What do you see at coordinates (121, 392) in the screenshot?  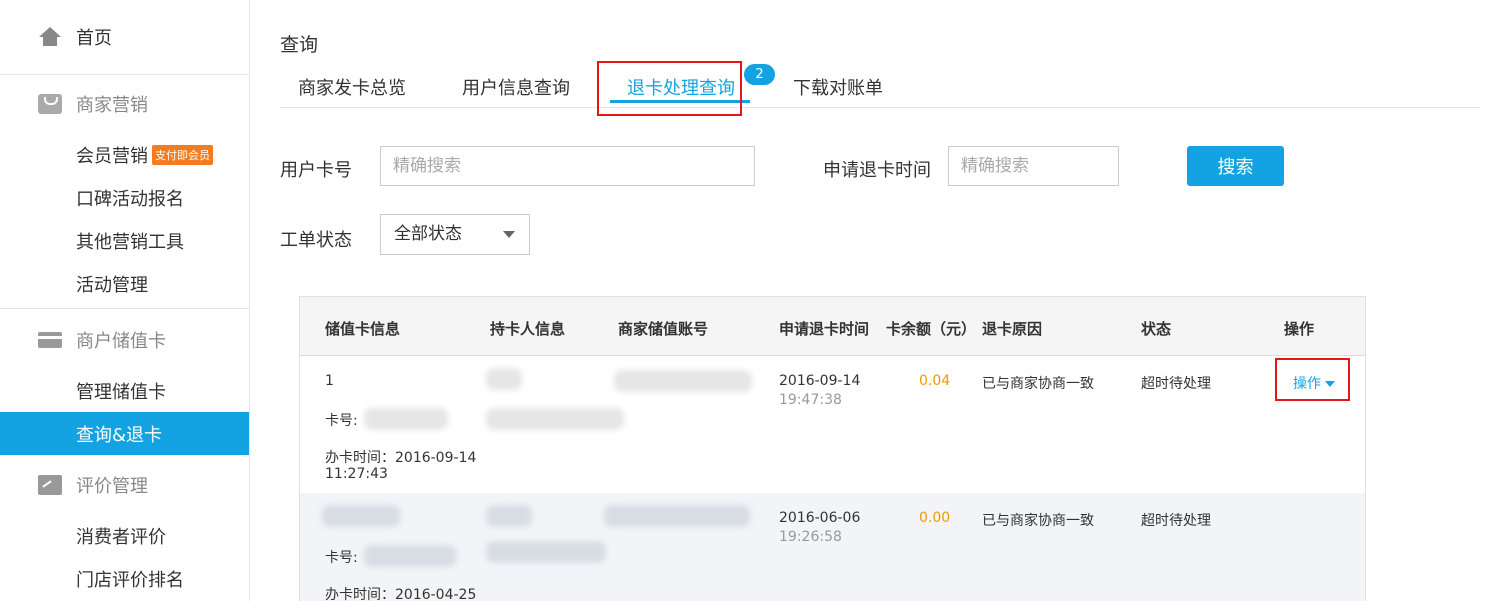 I see `sidebar-item-label: 管理储值卡` at bounding box center [121, 392].